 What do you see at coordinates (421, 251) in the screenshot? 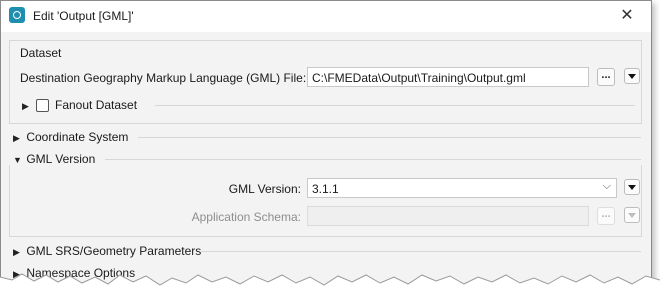
I see `srs-geometry-divider` at bounding box center [421, 251].